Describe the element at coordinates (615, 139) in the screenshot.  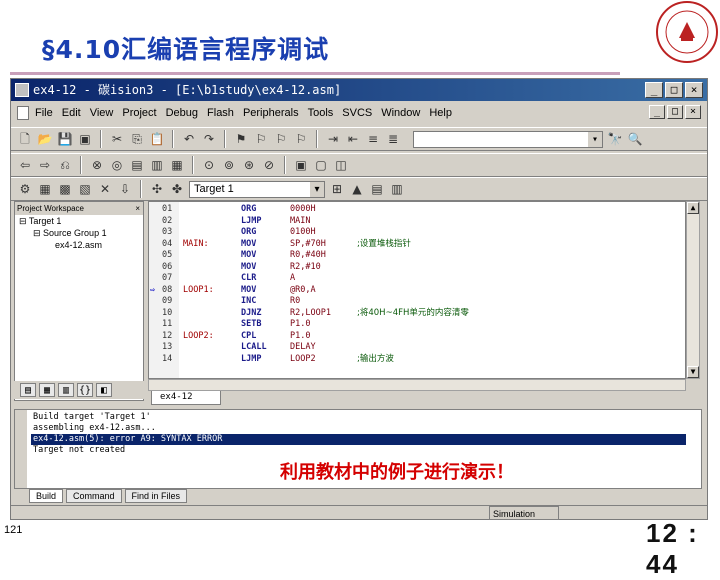
I see `find-binoculars-icon: 🔭` at that location.